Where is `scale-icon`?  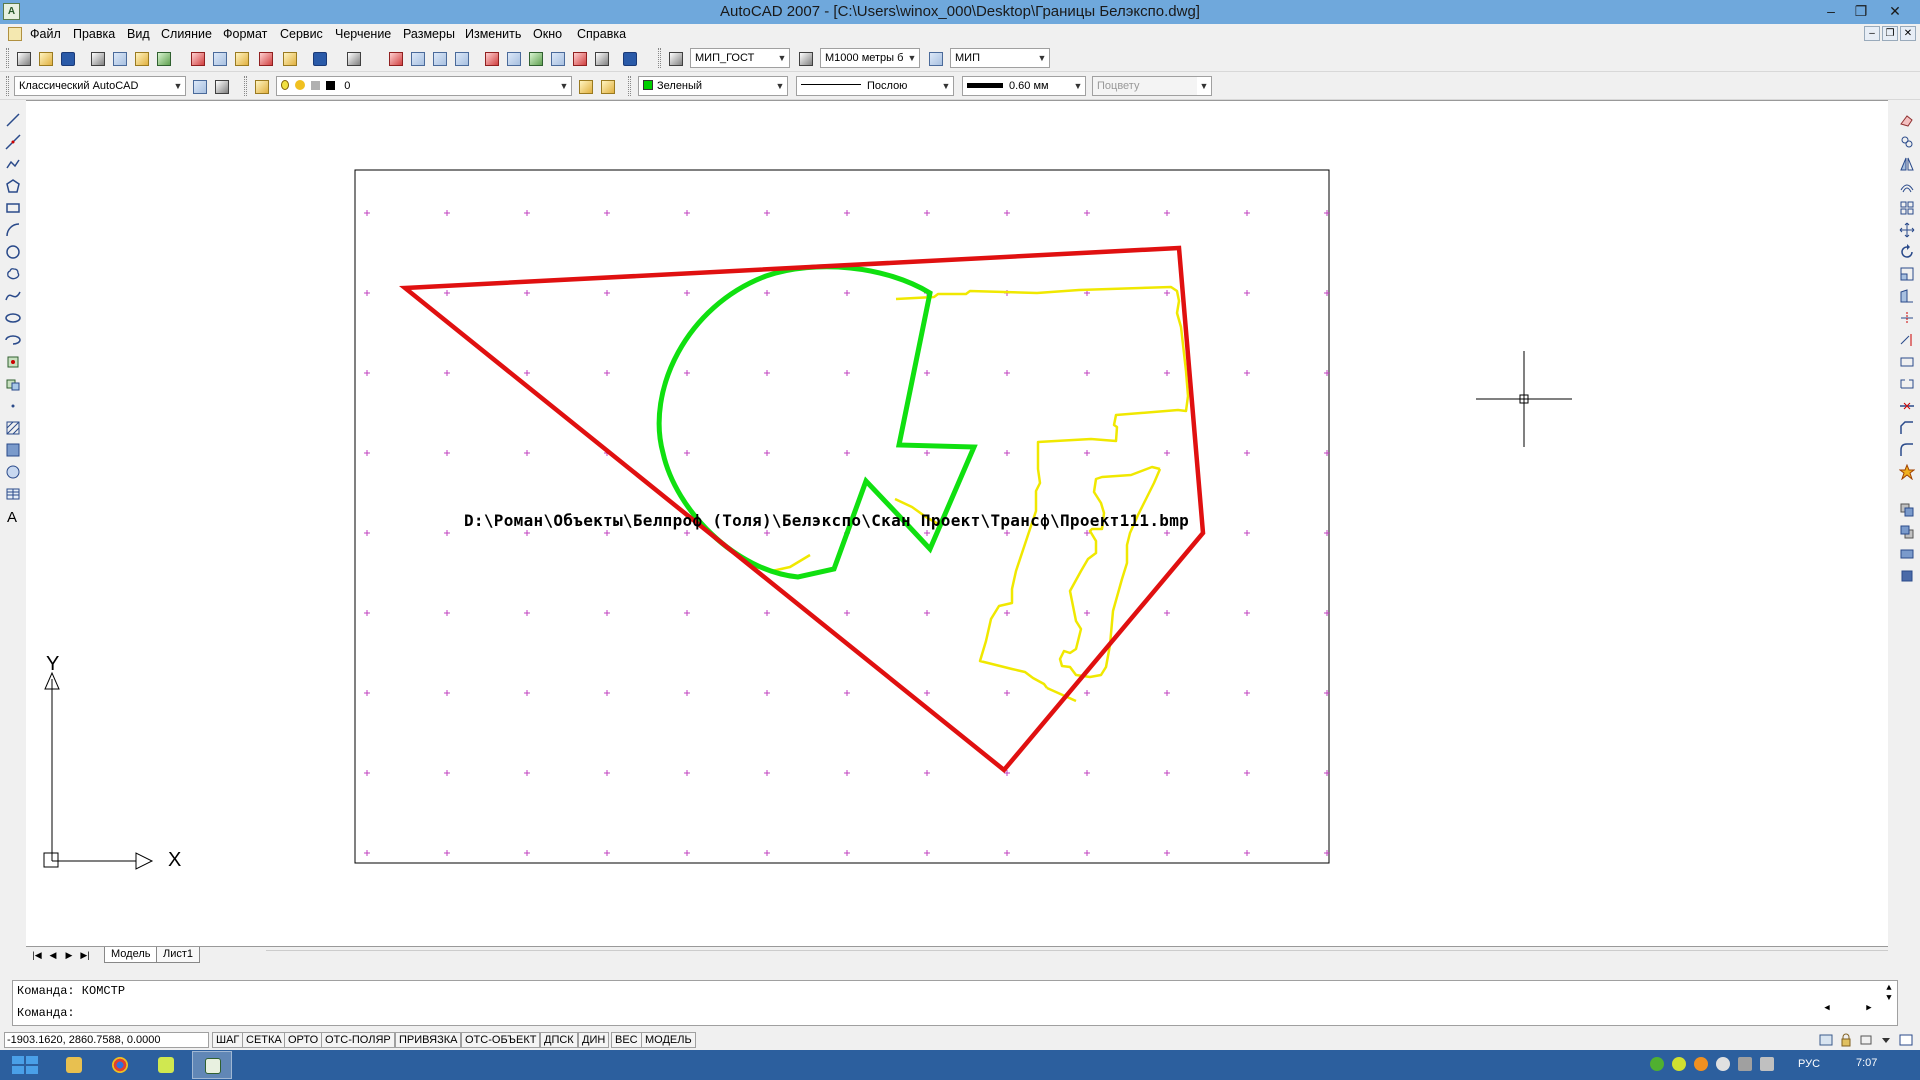
scale-icon is located at coordinates (1907, 274).